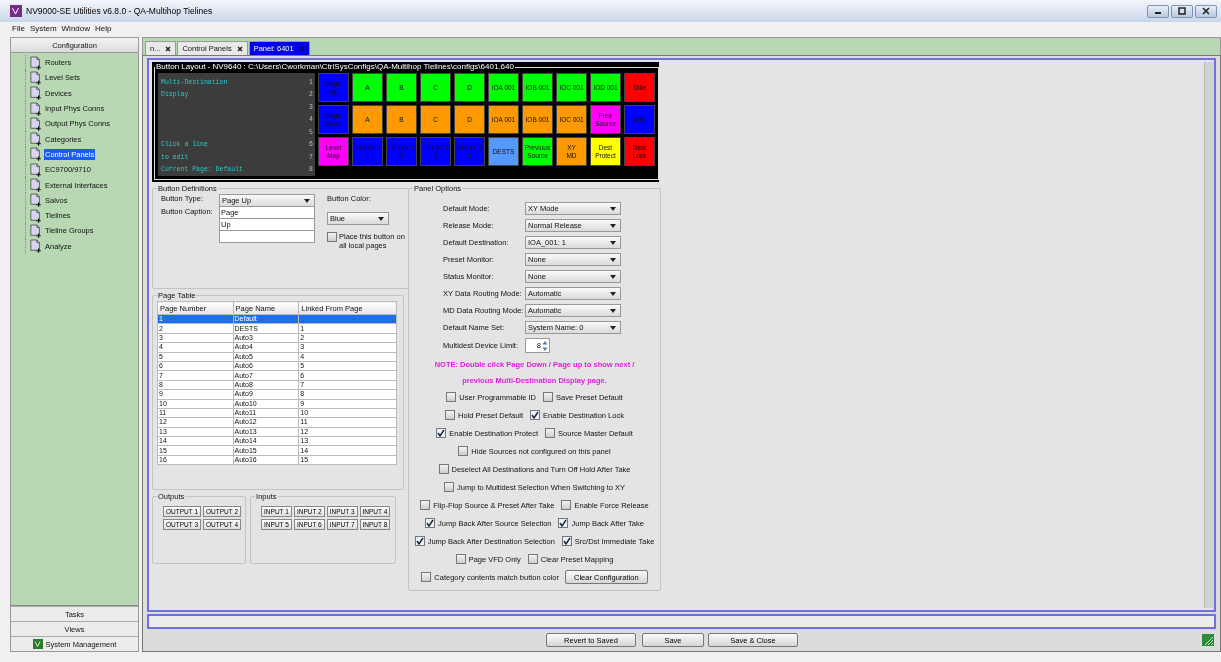 Image resolution: width=1221 pixels, height=662 pixels. I want to click on scrollbar, so click(1209, 335).